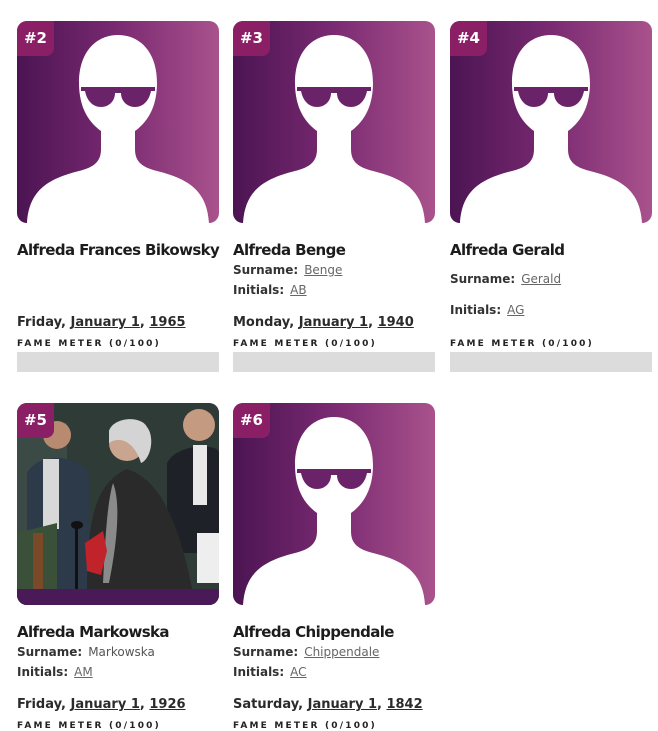  I want to click on initials-row: Initials: AM, so click(55, 672).